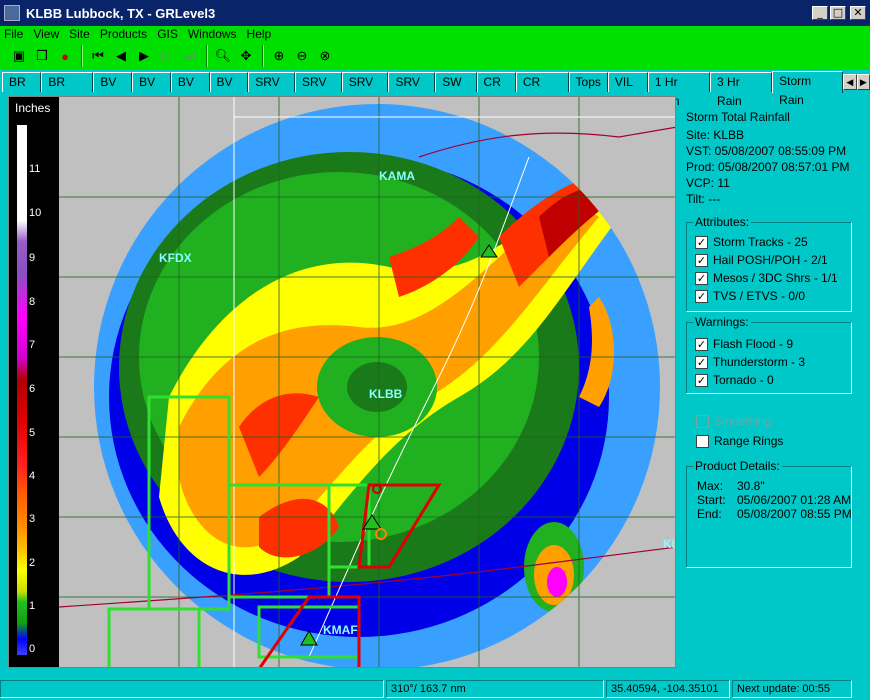 The height and width of the screenshot is (700, 870). Describe the element at coordinates (703, 199) in the screenshot. I see `product-tilt: Tilt: ---` at that location.